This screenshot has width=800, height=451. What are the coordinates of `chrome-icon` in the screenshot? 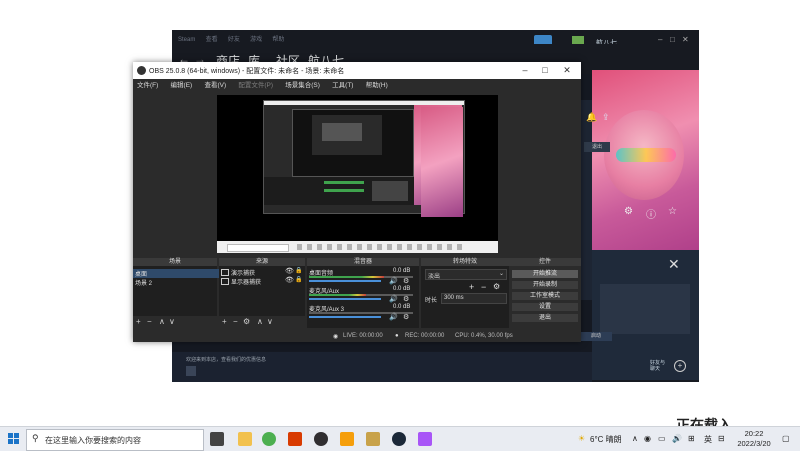 It's located at (269, 439).